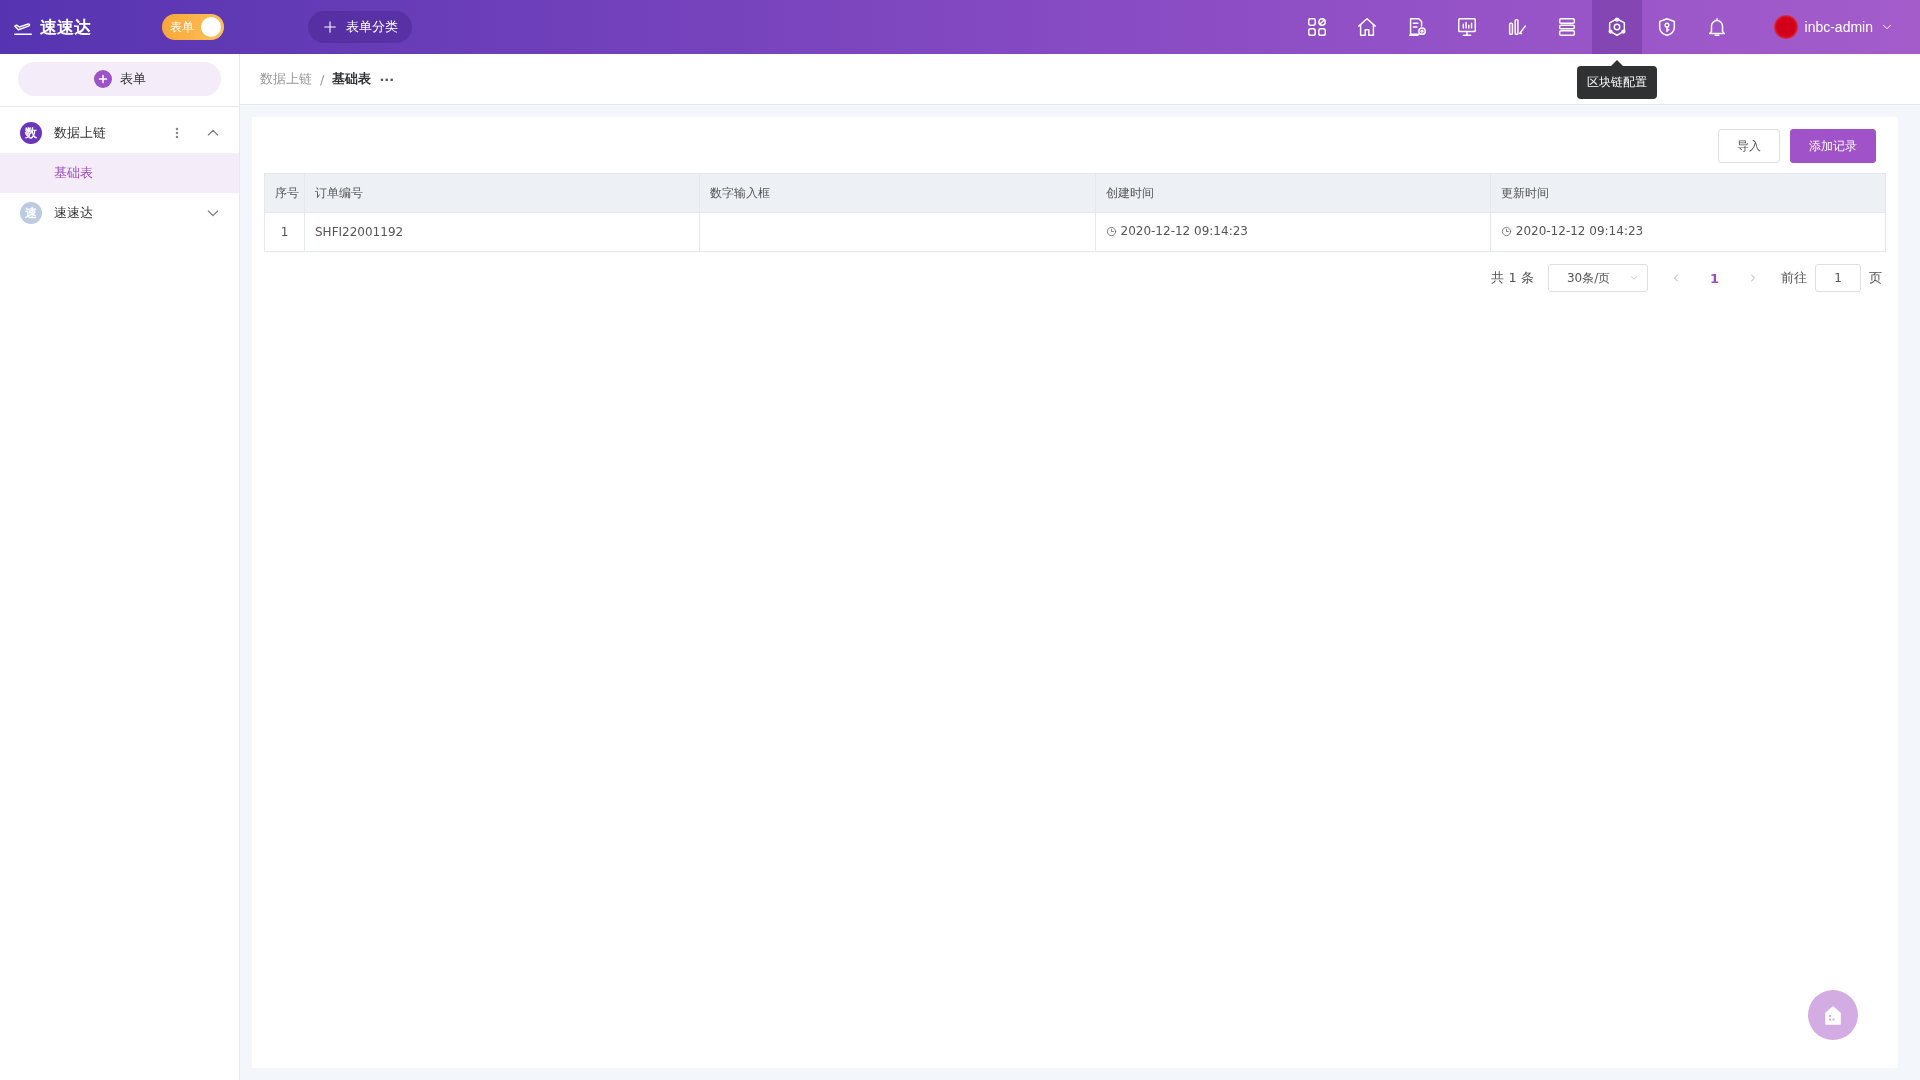 This screenshot has width=1920, height=1080. I want to click on sidebar-item: 基础表, so click(119, 173).